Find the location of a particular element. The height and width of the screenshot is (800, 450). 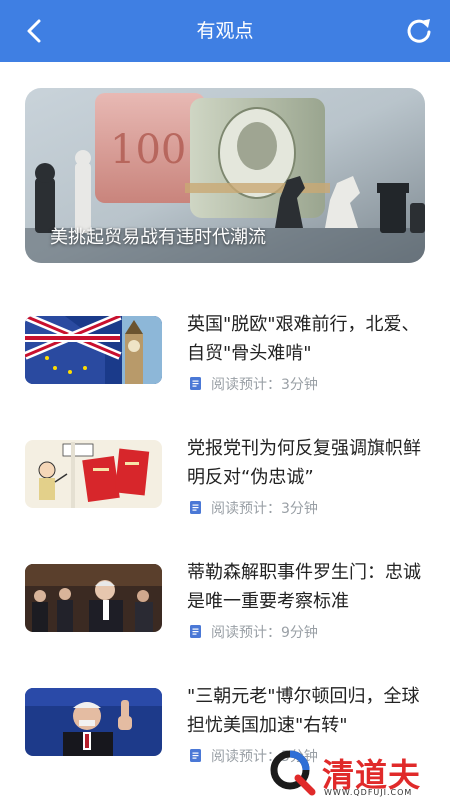

news-title: 党报党刊为何反复强调旗帜鲜明反对“伪忠诚” is located at coordinates (304, 463).